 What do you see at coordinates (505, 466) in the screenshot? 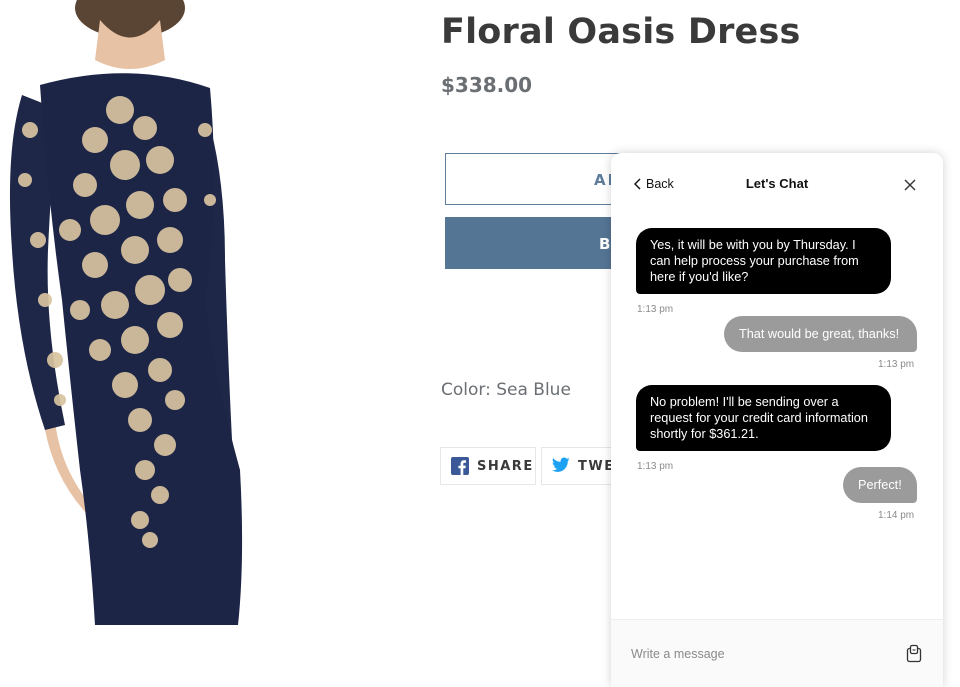
I see `share-facebook-label: SHARE` at bounding box center [505, 466].